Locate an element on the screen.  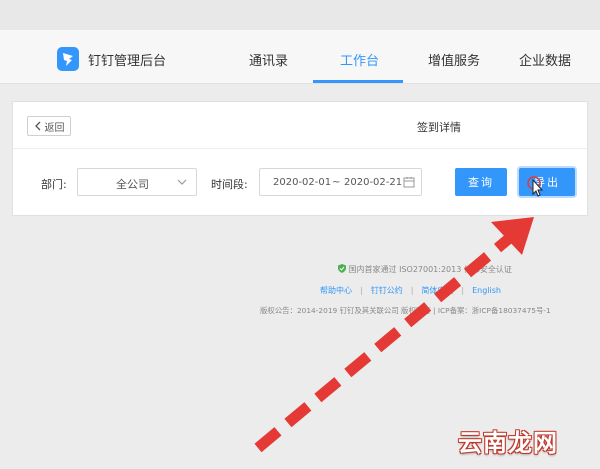
certification-line: 国内首家通过 ISO27001:2013 信息安全认证 is located at coordinates (425, 269).